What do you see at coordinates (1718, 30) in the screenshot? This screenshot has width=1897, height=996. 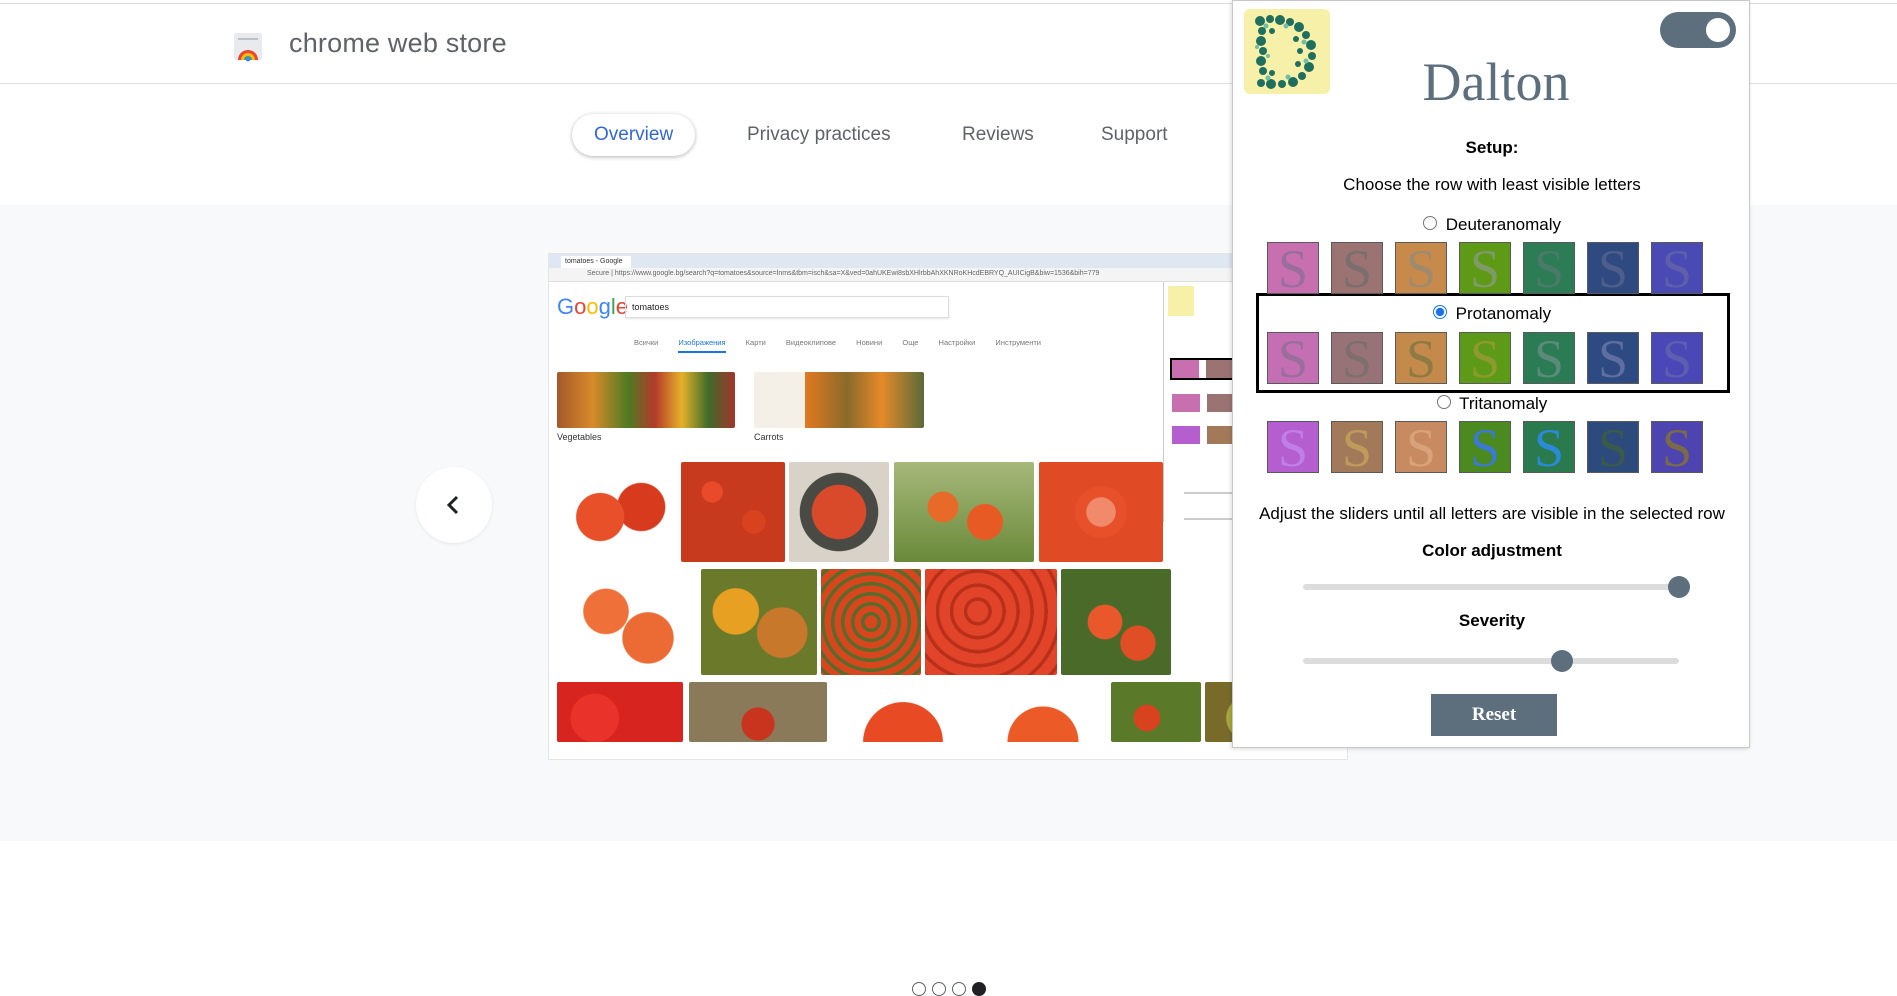 I see `toggle-knob` at bounding box center [1718, 30].